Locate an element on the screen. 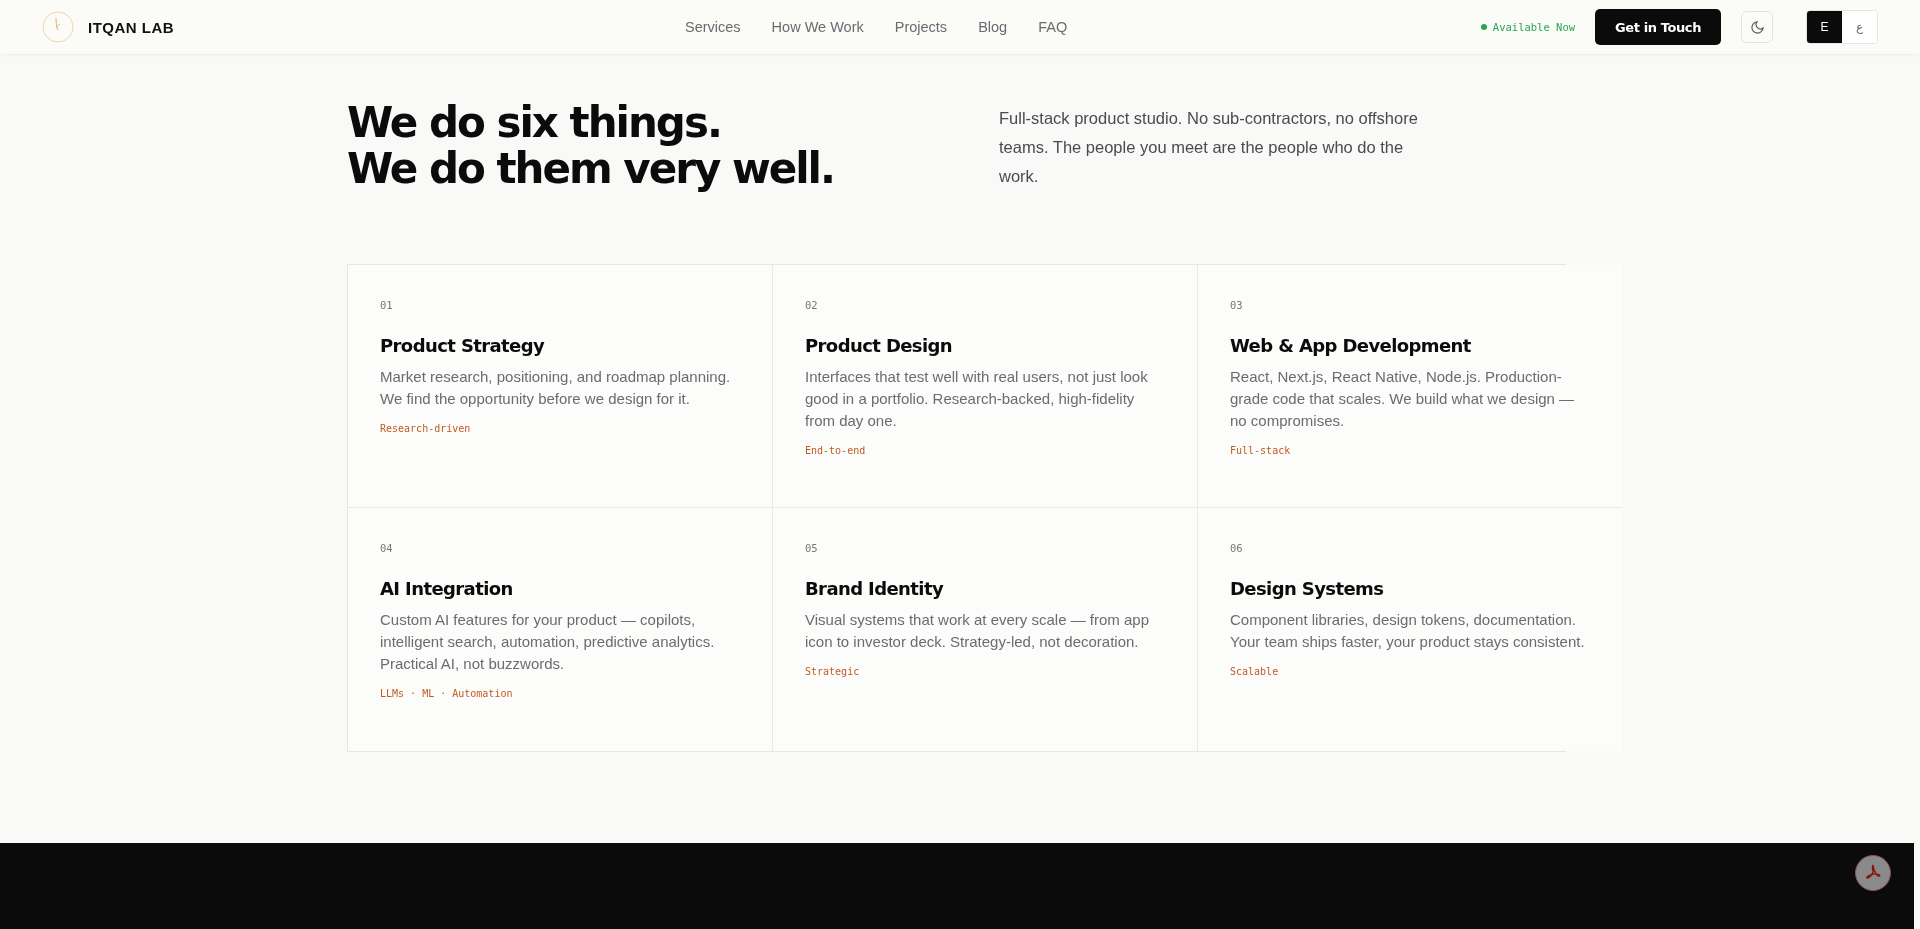  theme-toggle-button is located at coordinates (1757, 27).